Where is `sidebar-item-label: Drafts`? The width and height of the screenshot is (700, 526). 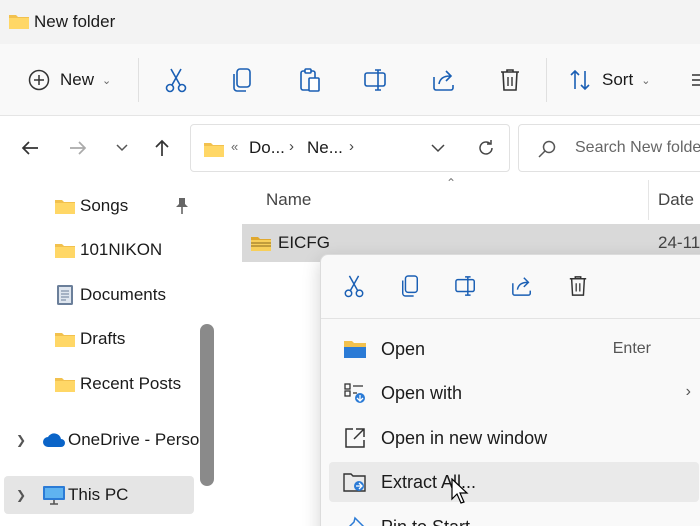 sidebar-item-label: Drafts is located at coordinates (103, 338).